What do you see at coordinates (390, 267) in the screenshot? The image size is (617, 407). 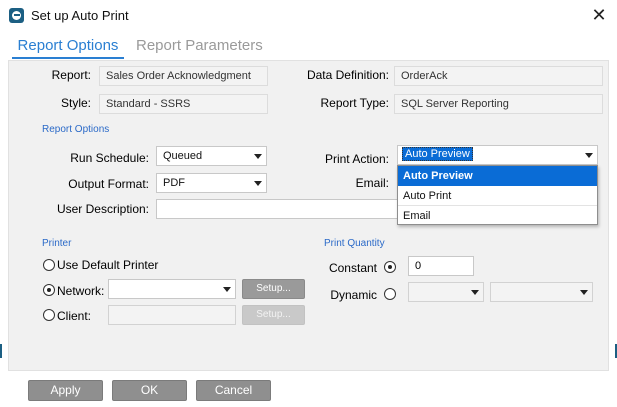 I see `constant-radio` at bounding box center [390, 267].